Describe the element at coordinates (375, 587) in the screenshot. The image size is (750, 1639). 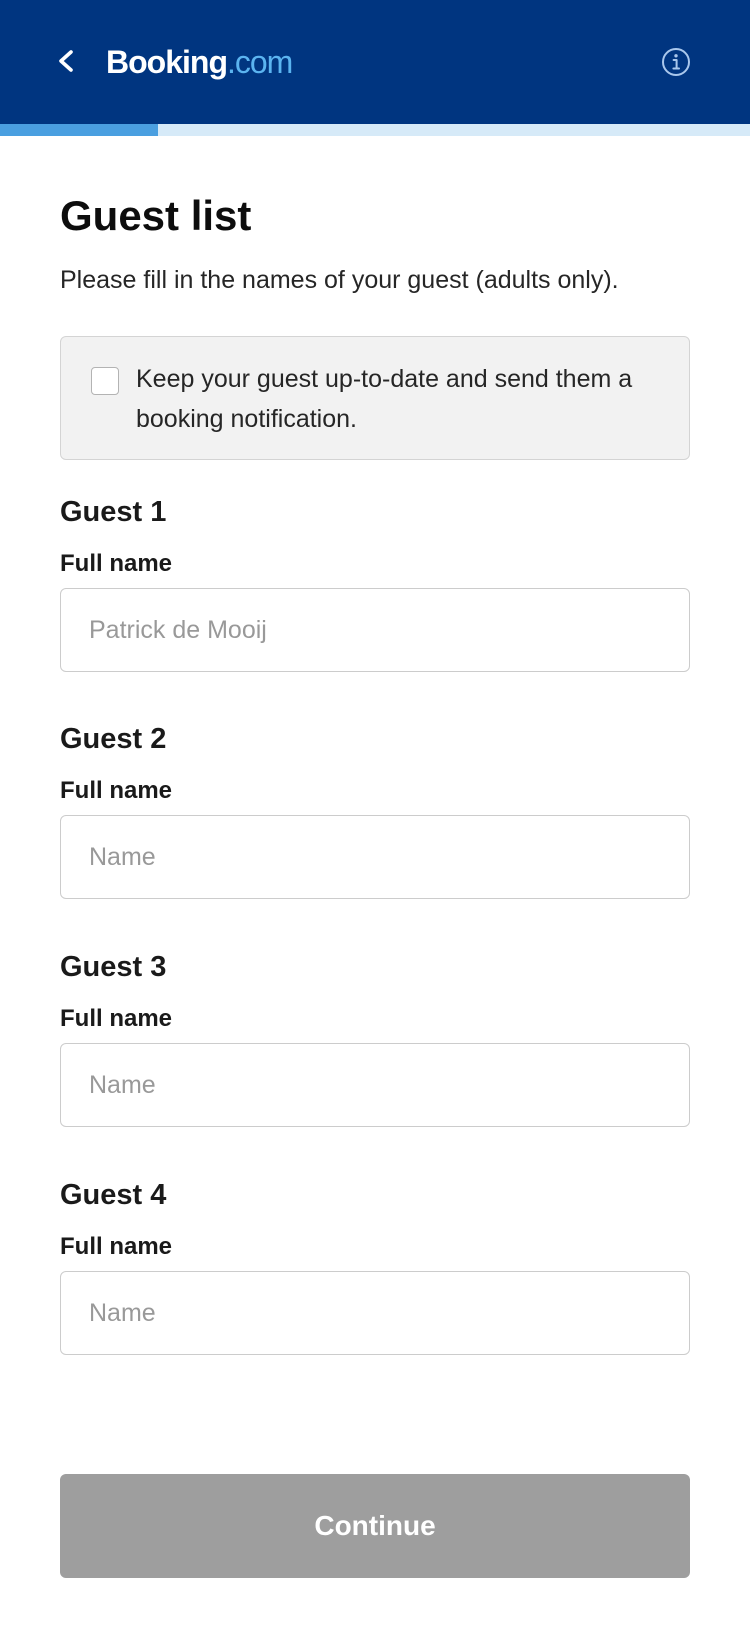
I see `guest-section-1: Guest 1 Full name` at that location.